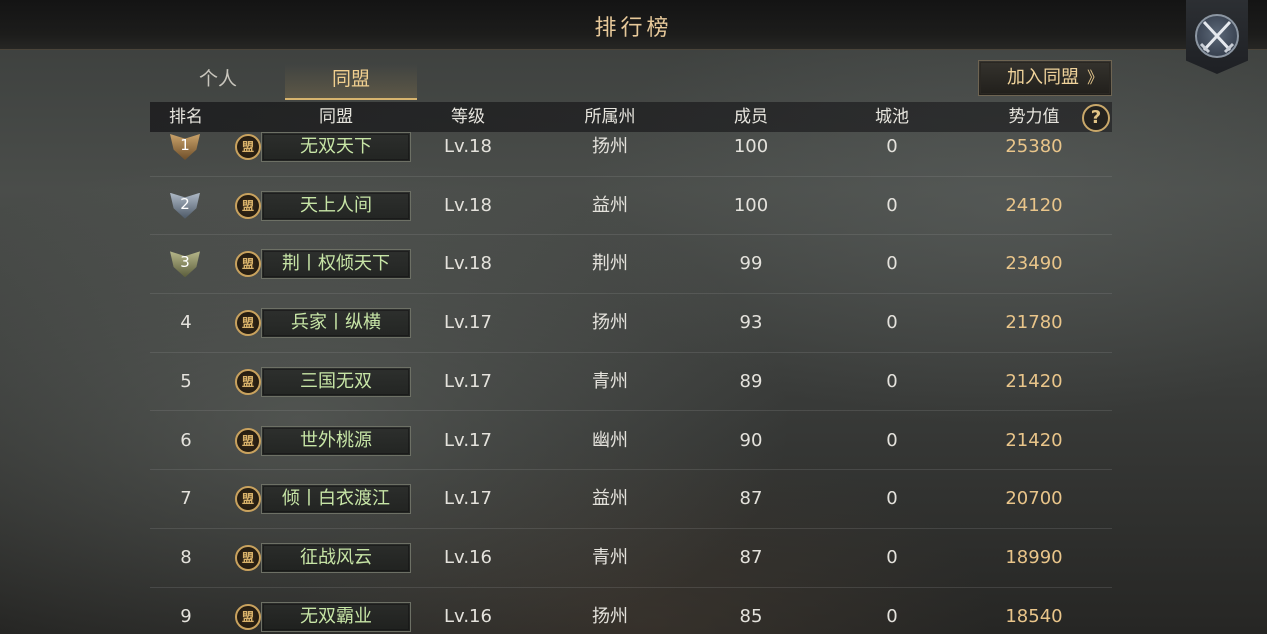 This screenshot has width=1267, height=634. I want to click on rank-badge-silver: 2, so click(185, 205).